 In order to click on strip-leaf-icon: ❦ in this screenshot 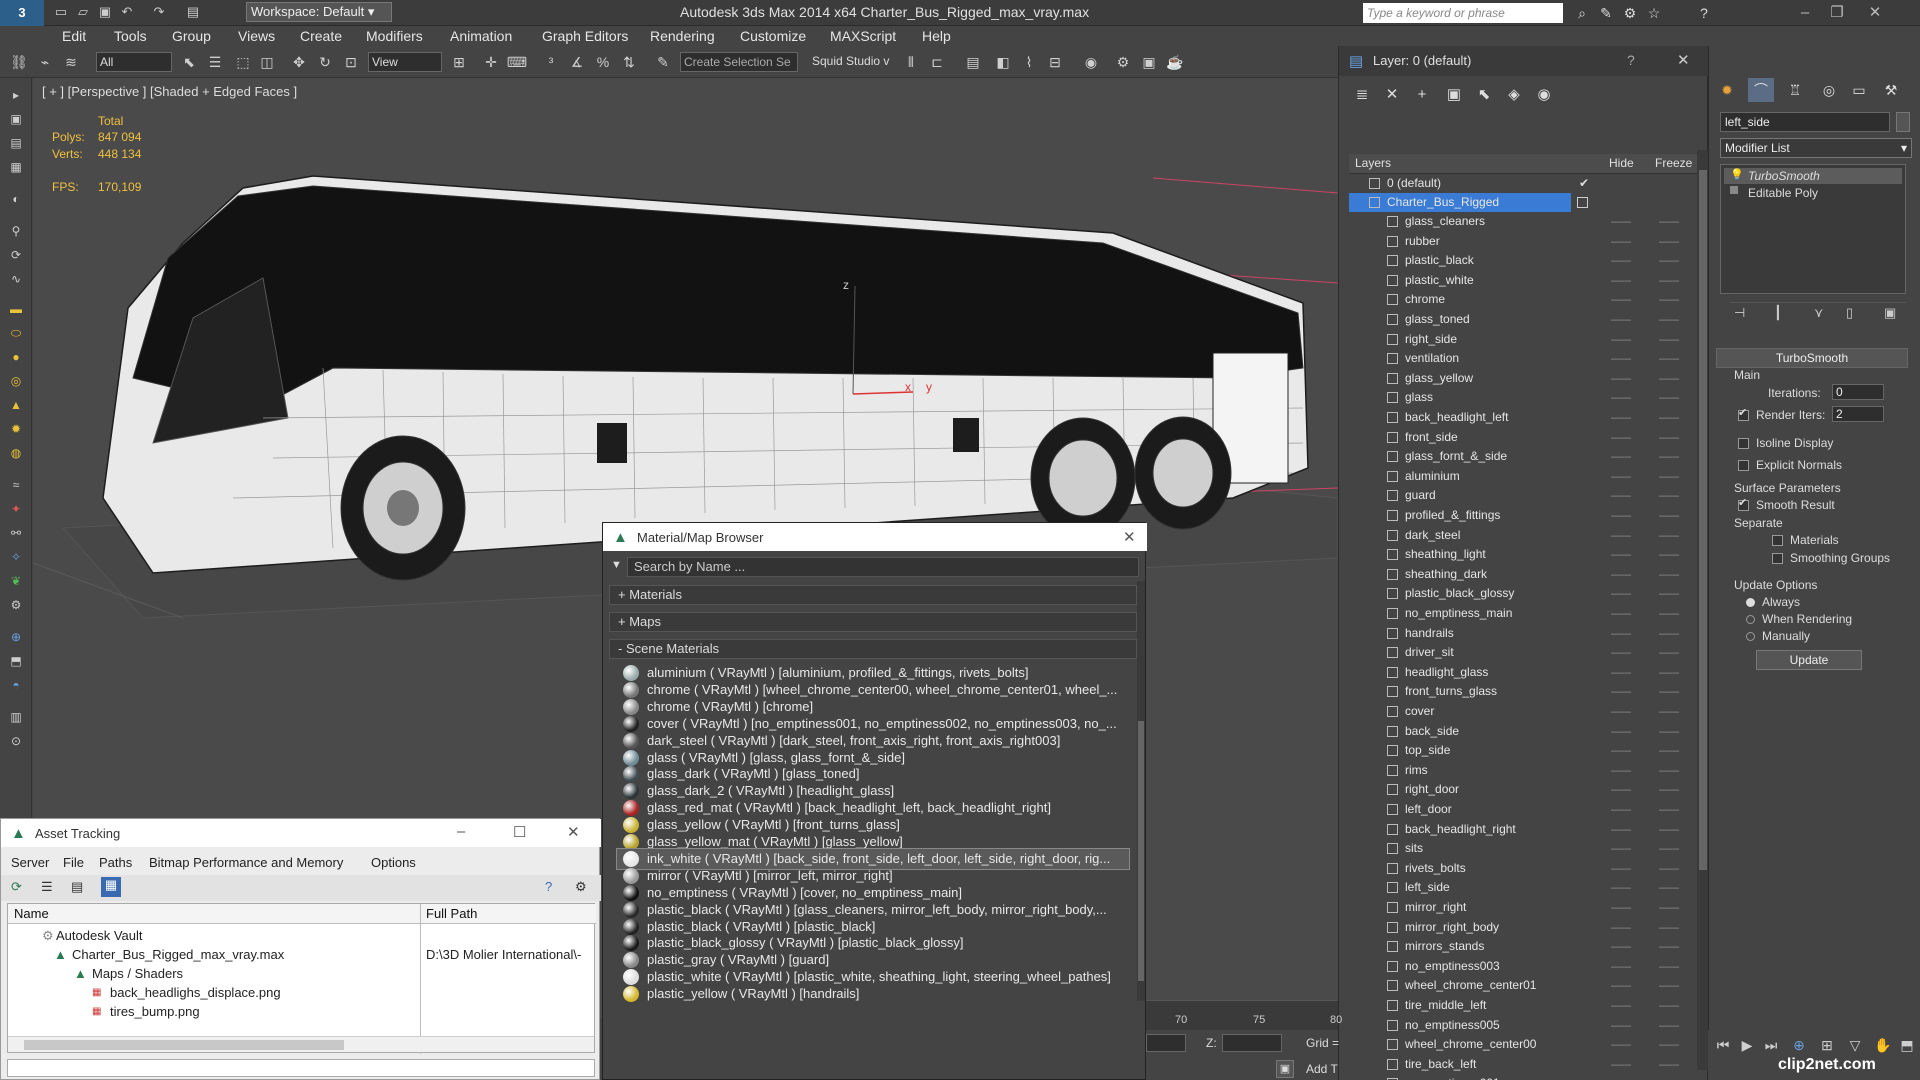, I will do `click(16, 581)`.